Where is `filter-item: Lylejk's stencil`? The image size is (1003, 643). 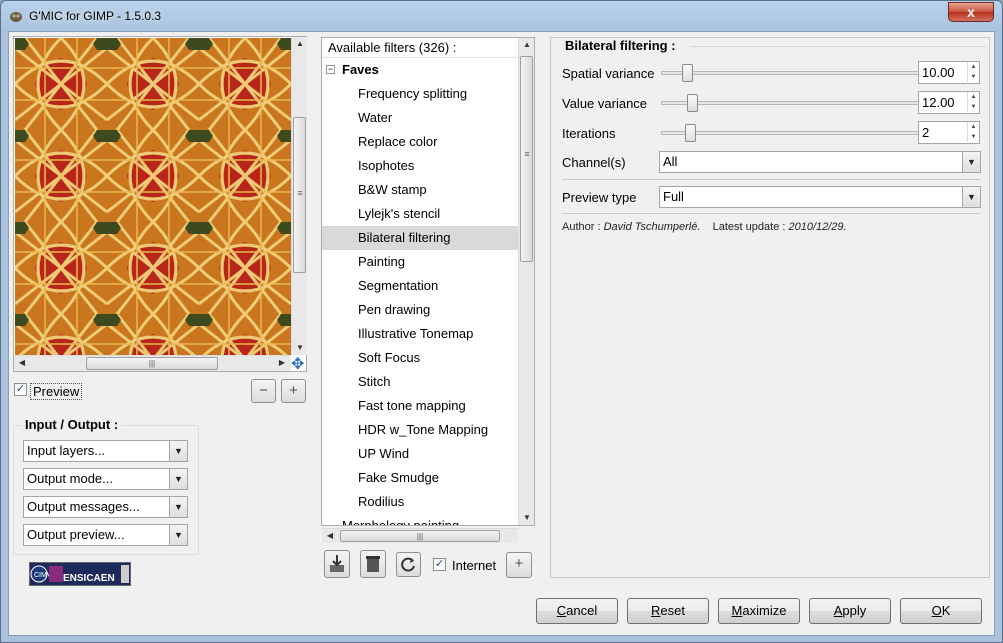
filter-item: Lylejk's stencil is located at coordinates (420, 214).